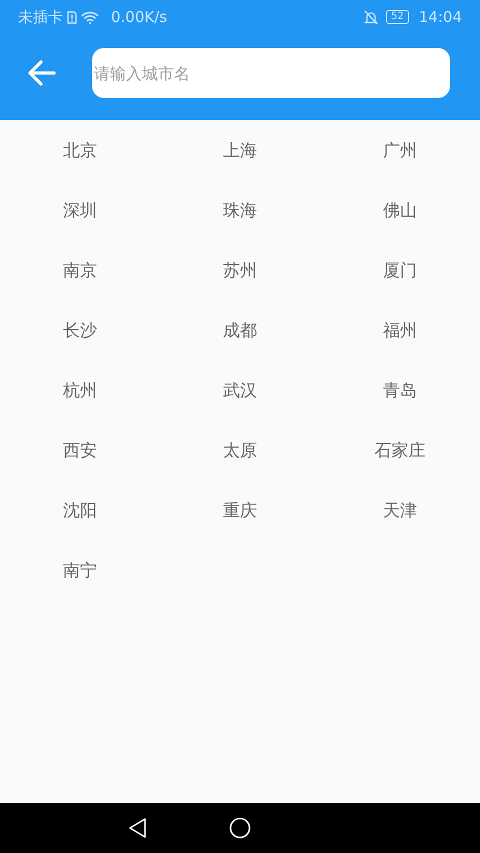 The width and height of the screenshot is (480, 853). What do you see at coordinates (240, 390) in the screenshot?
I see `city-item: 武汉` at bounding box center [240, 390].